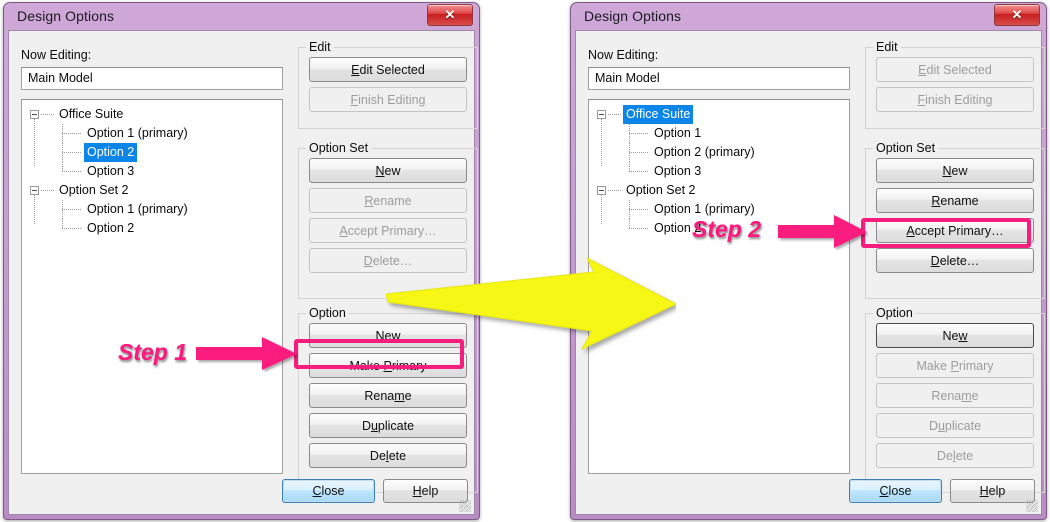 This screenshot has height=522, width=1050. Describe the element at coordinates (241, 16) in the screenshot. I see `title-bar-left: Design Options ✕` at that location.